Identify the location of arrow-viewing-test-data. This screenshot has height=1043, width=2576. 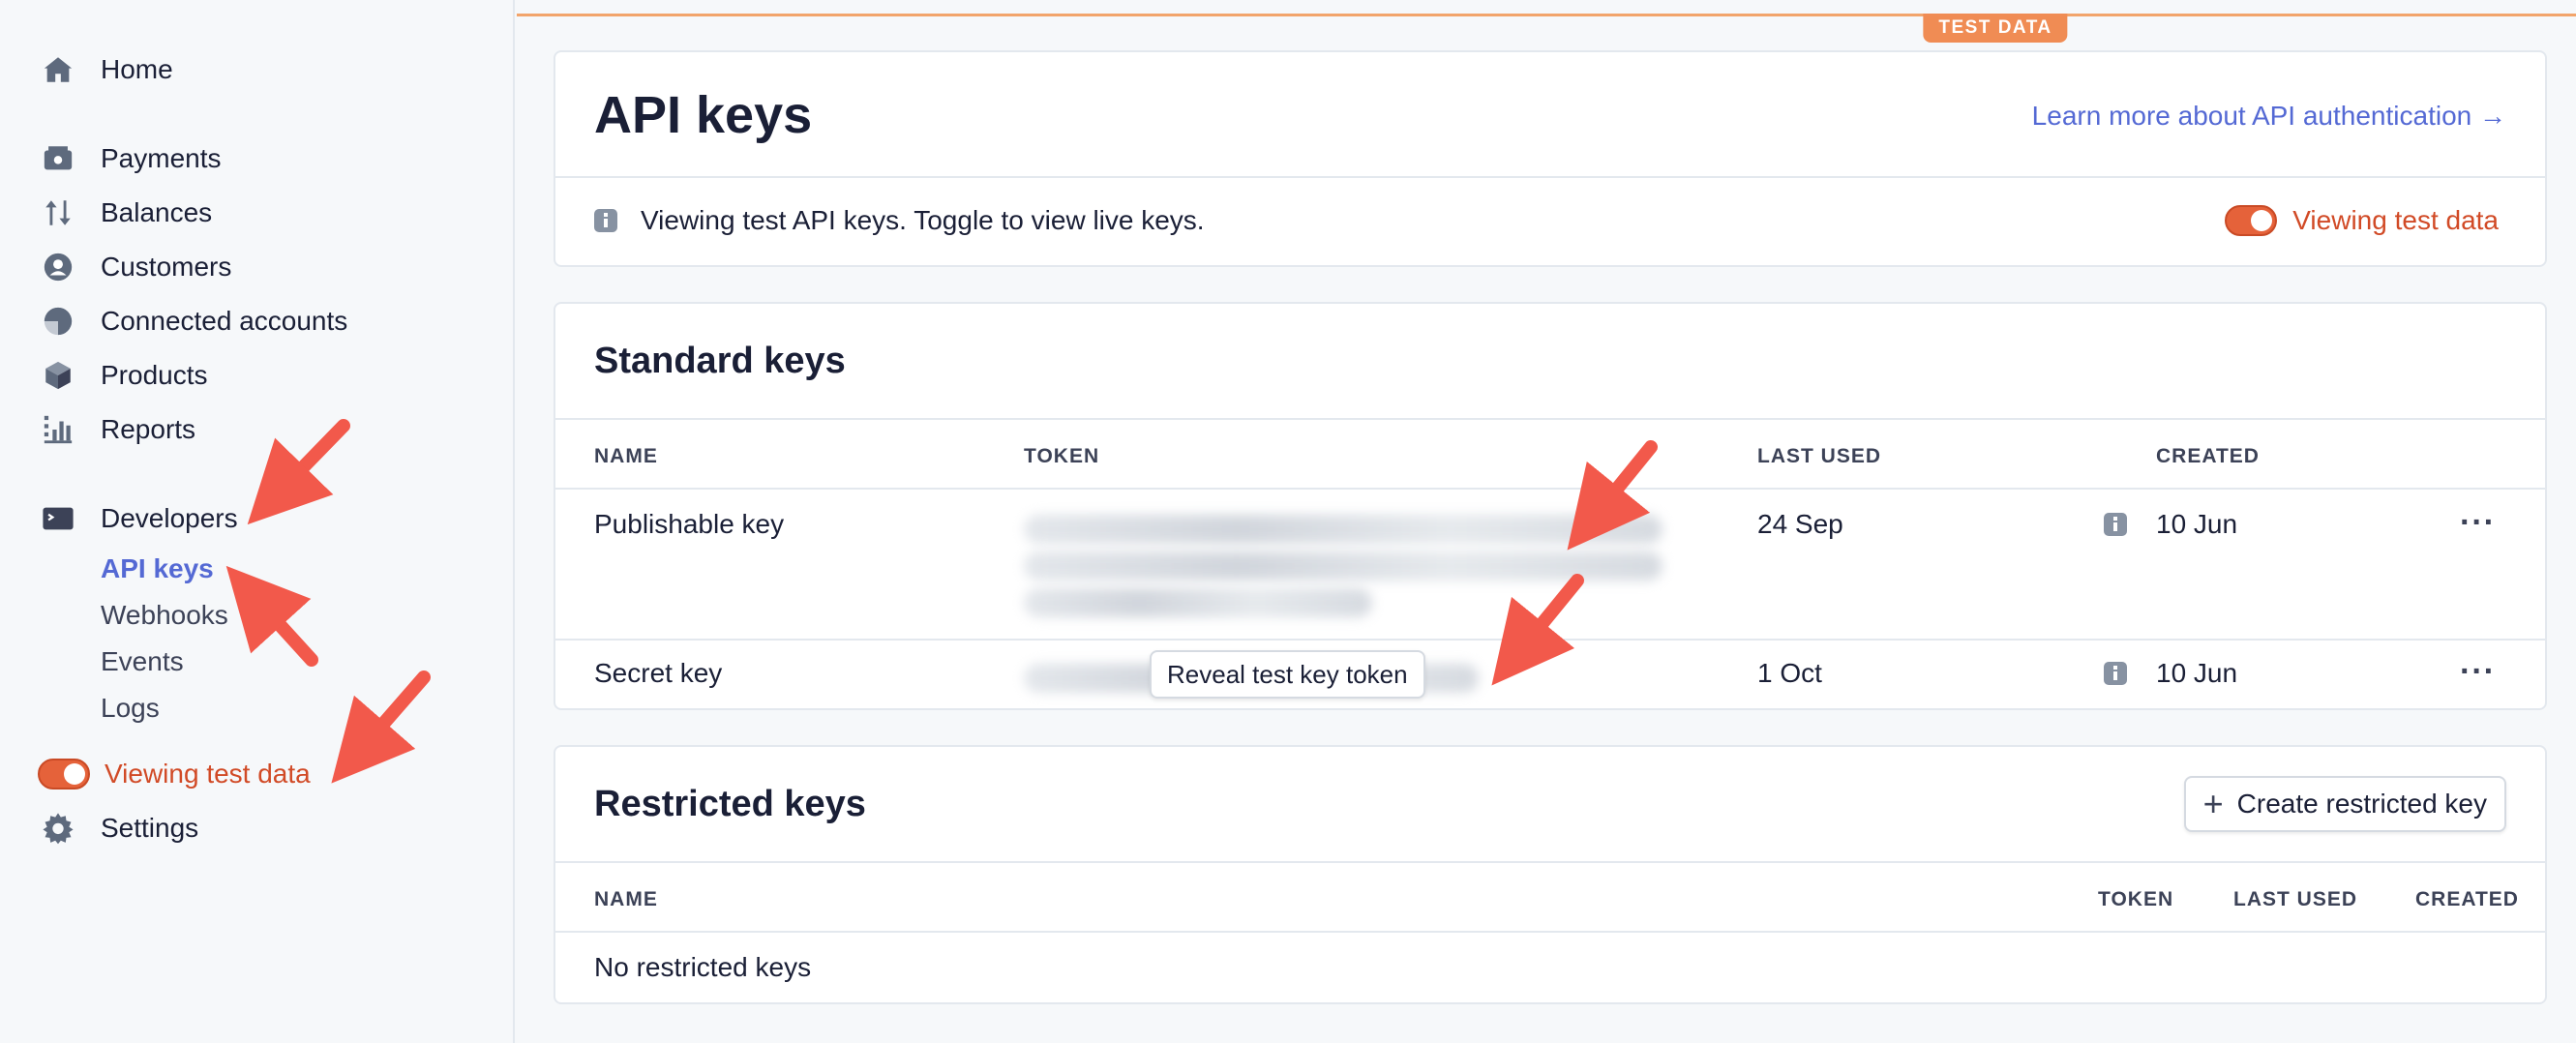
(381, 727).